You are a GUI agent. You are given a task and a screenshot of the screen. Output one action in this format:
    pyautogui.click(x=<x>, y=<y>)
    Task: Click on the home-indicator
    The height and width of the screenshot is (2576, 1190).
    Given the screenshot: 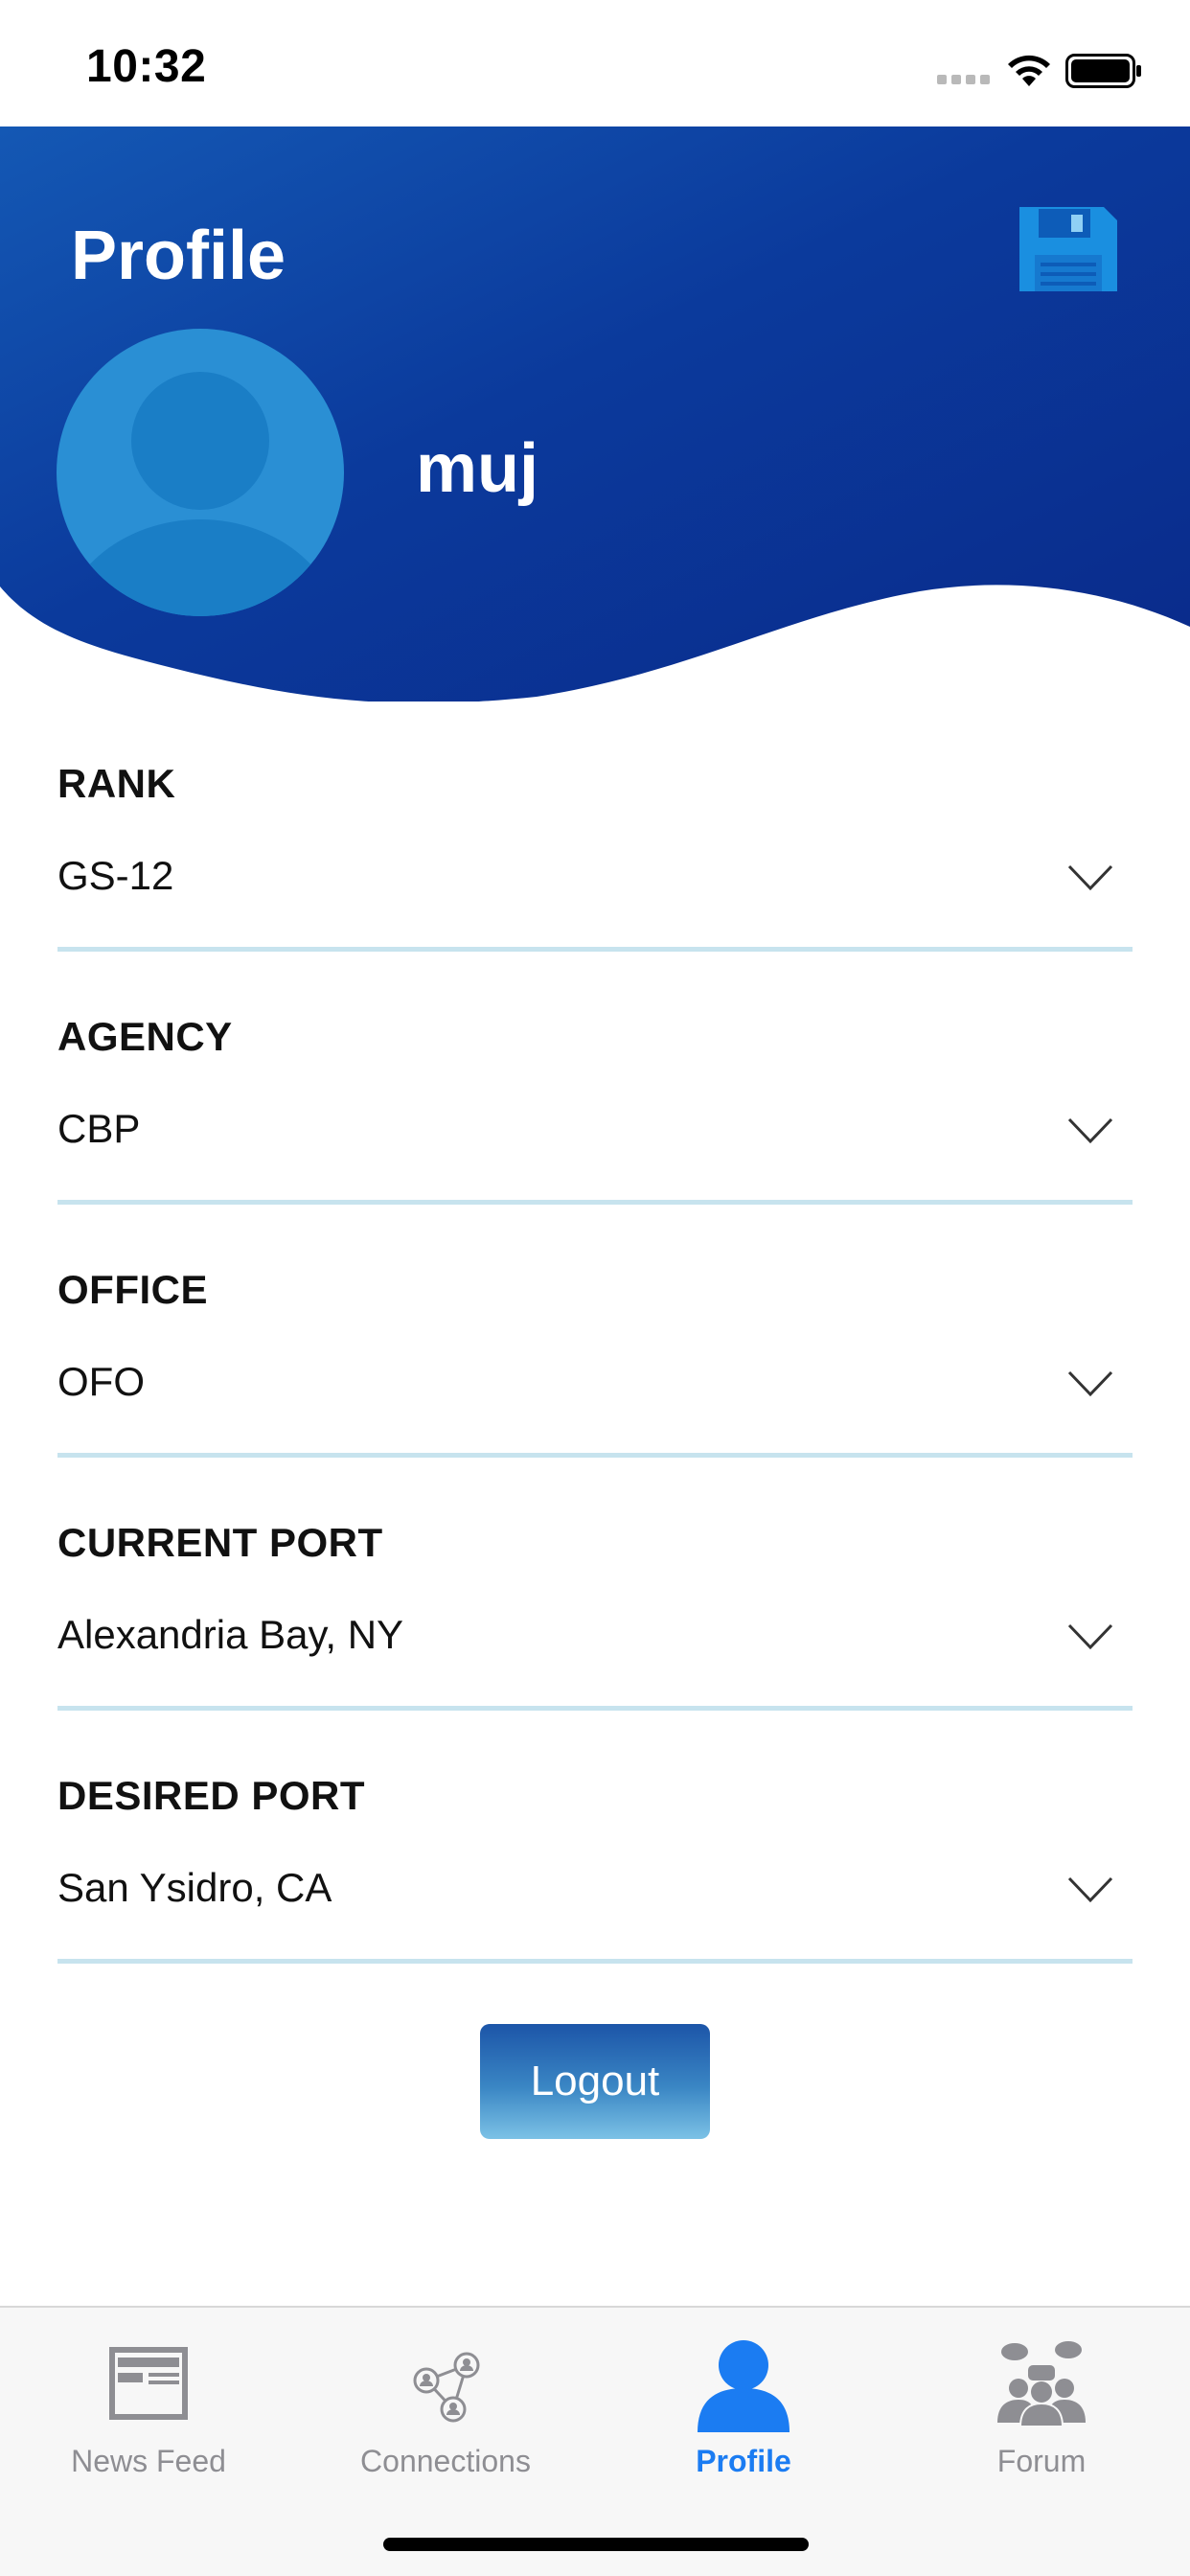 What is the action you would take?
    pyautogui.click(x=596, y=2544)
    